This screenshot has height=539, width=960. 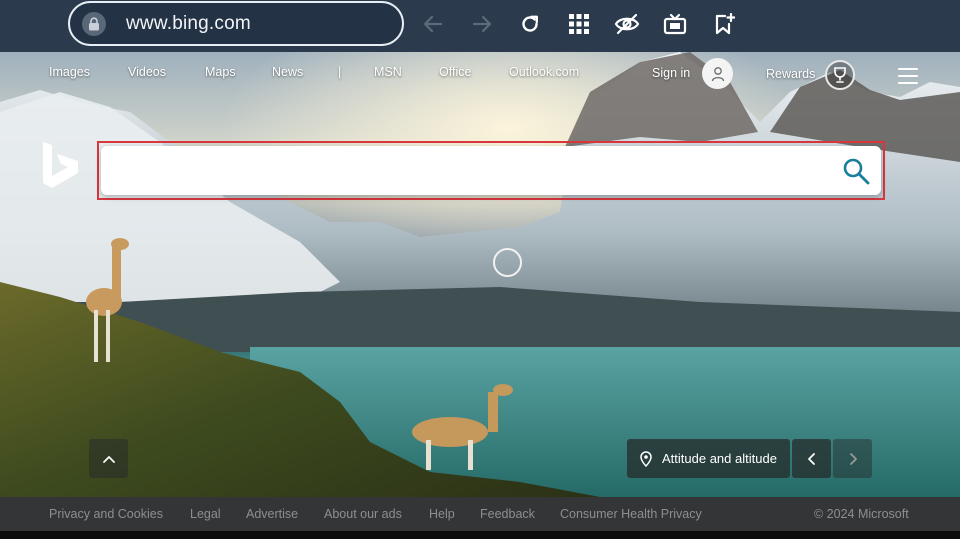 What do you see at coordinates (455, 72) in the screenshot?
I see `nav-link-office: Office` at bounding box center [455, 72].